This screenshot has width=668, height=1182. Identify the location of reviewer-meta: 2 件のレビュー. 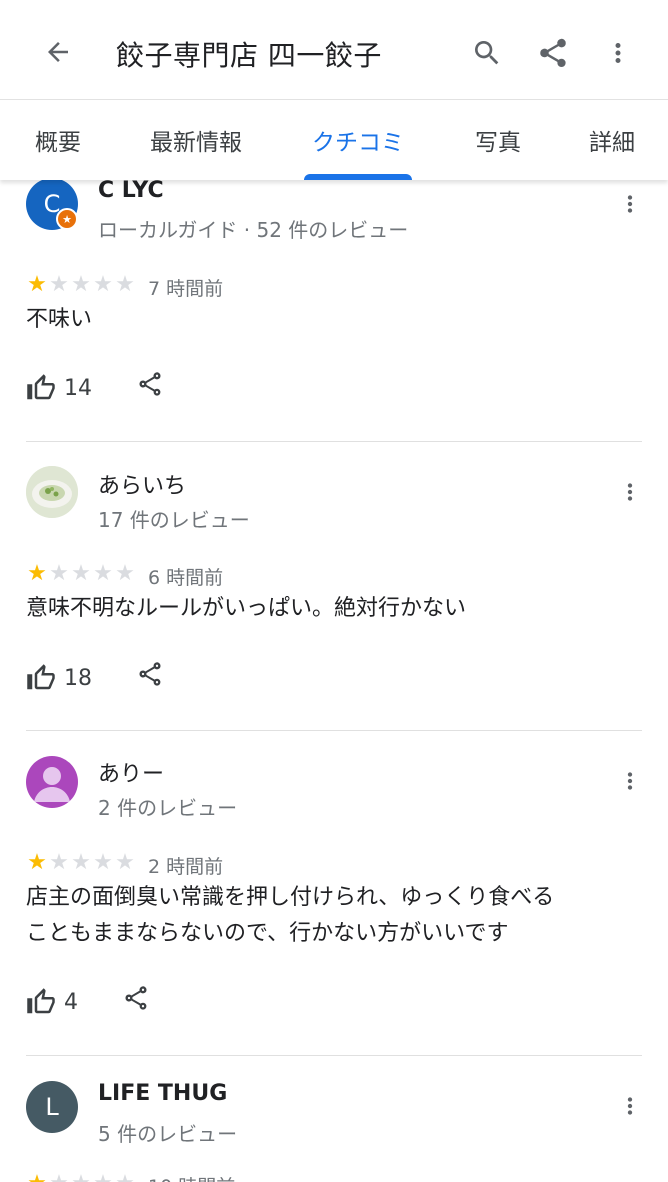
(168, 808).